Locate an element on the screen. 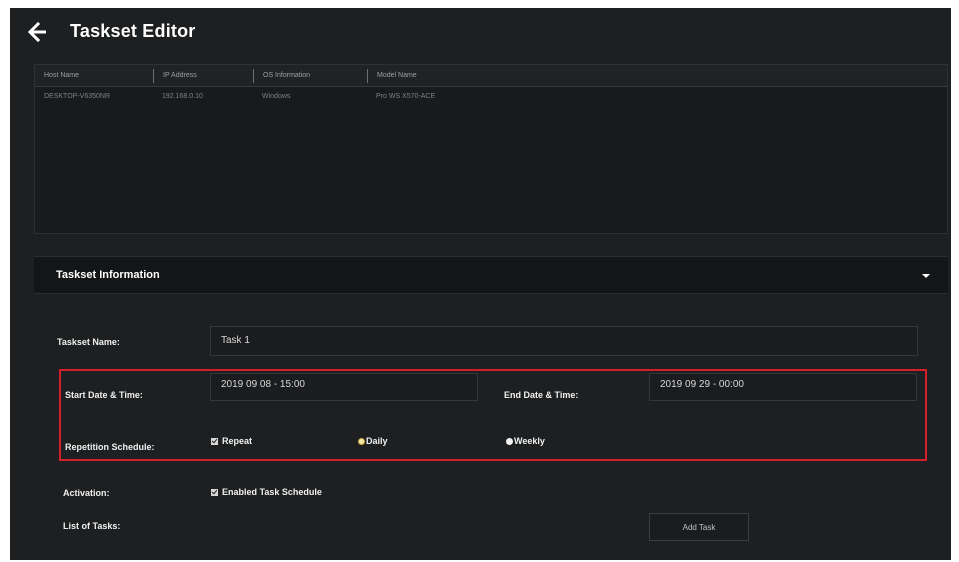  start-date-label: Start Date & Time: is located at coordinates (104, 395).